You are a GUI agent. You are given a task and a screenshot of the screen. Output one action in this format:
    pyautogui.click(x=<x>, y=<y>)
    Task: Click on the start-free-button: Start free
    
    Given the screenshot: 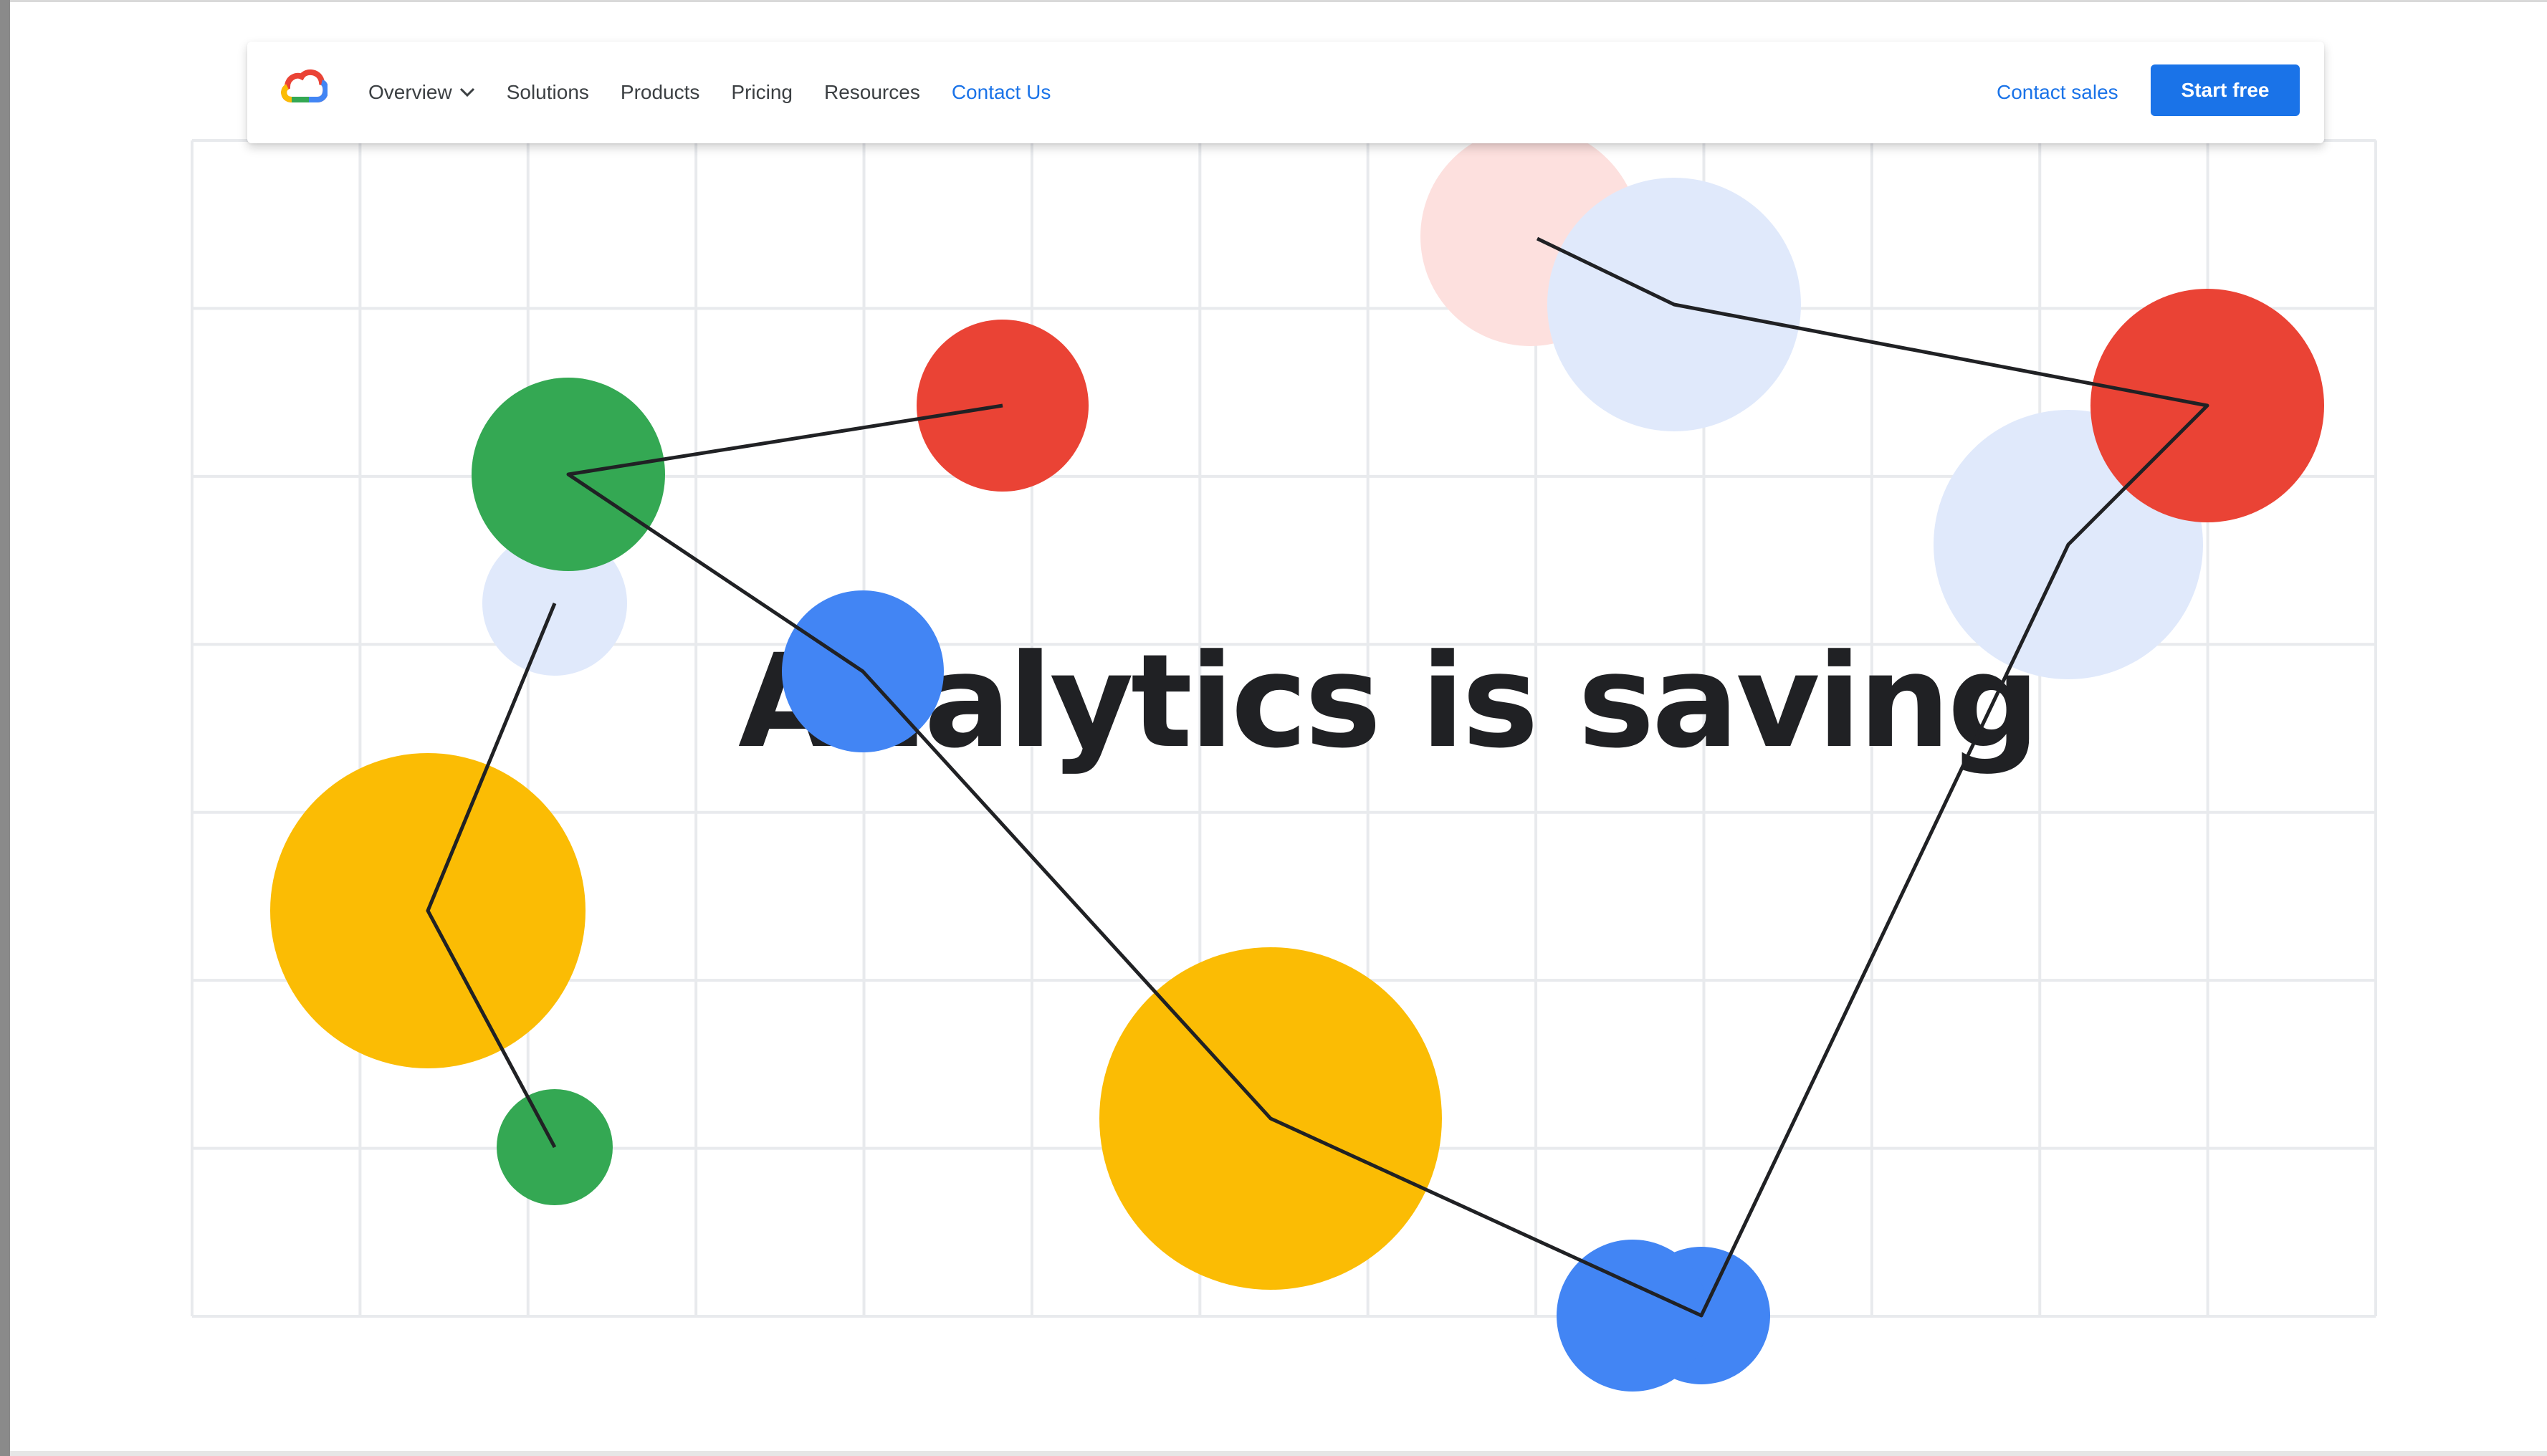 What is the action you would take?
    pyautogui.click(x=2225, y=90)
    